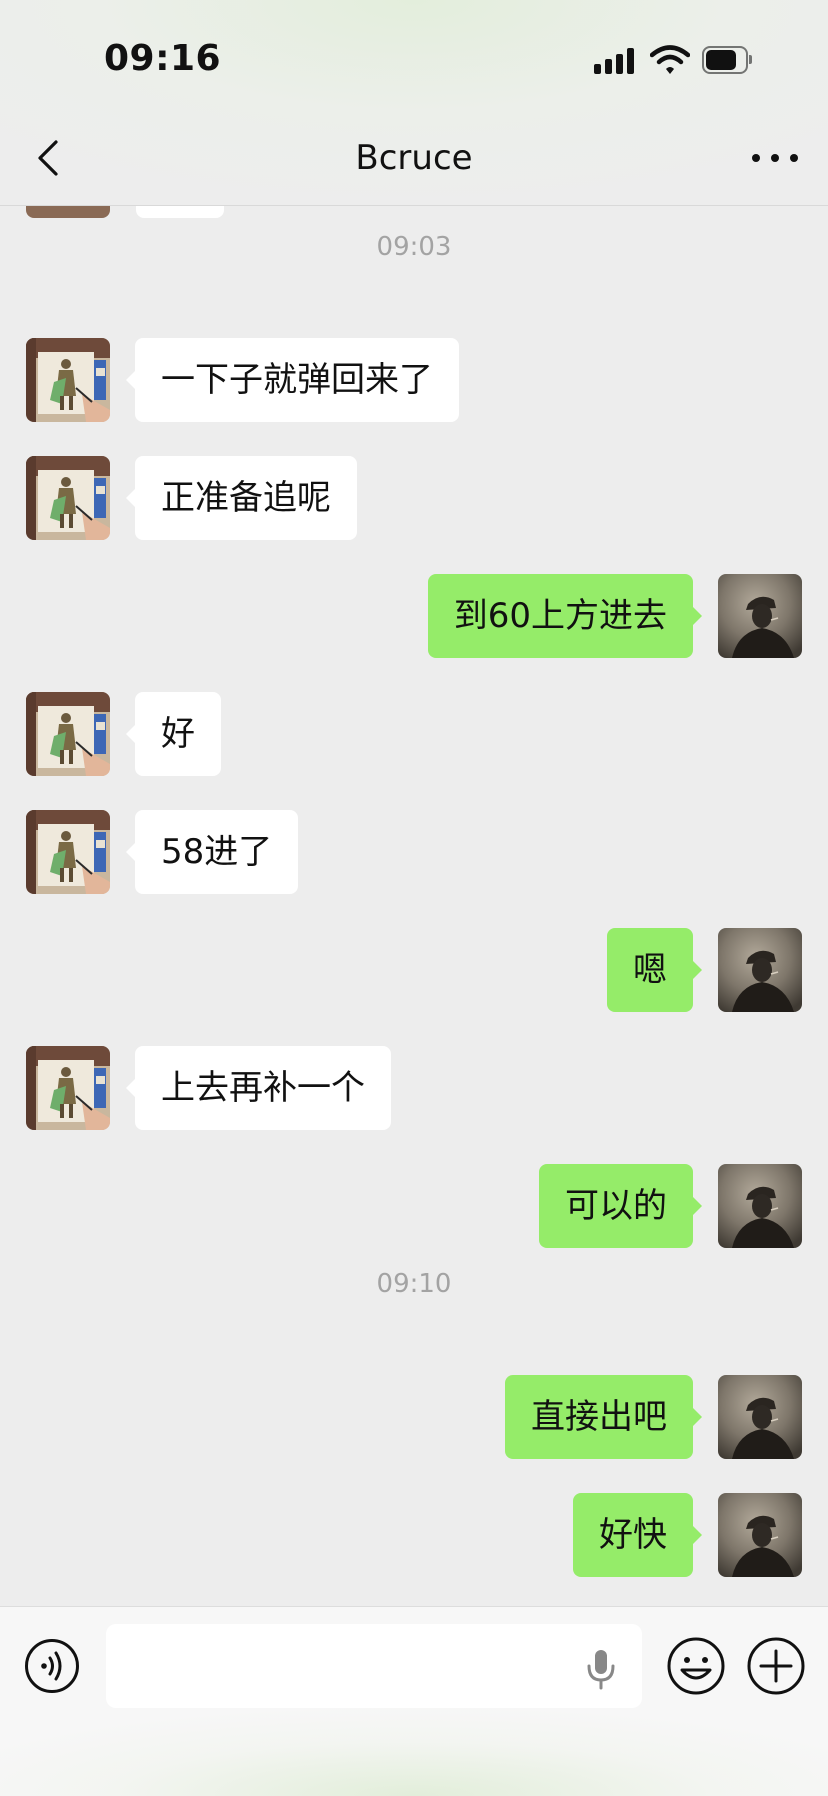  Describe the element at coordinates (414, 1284) in the screenshot. I see `timestamp: 09:10` at that location.